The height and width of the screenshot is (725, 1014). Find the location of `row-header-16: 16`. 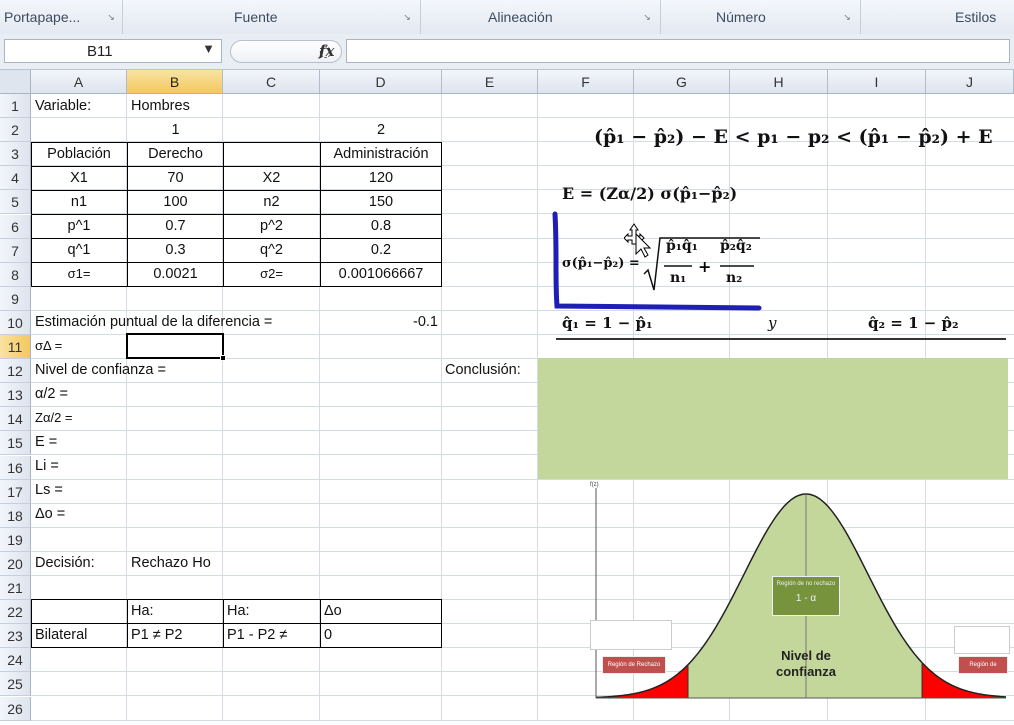

row-header-16: 16 is located at coordinates (15, 467).